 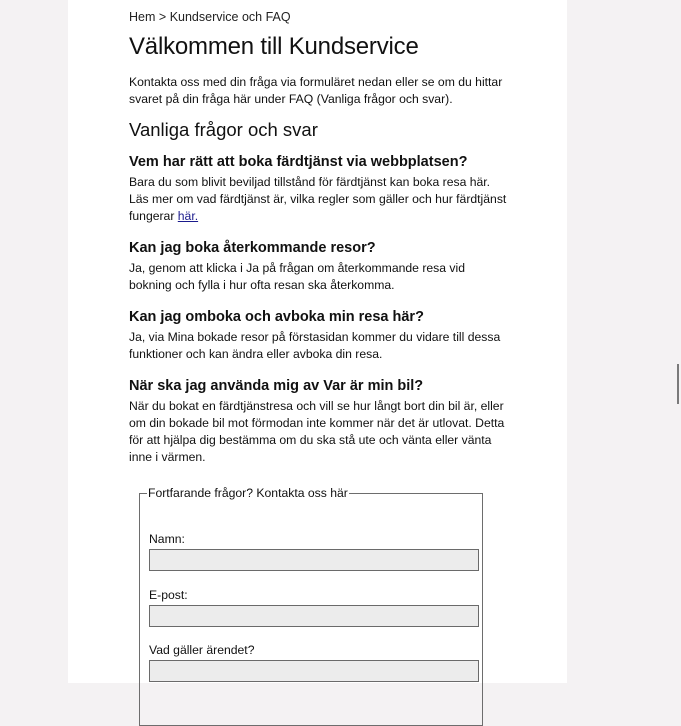 What do you see at coordinates (252, 248) in the screenshot?
I see `faq-question: Kan jag boka återkommande resor?` at bounding box center [252, 248].